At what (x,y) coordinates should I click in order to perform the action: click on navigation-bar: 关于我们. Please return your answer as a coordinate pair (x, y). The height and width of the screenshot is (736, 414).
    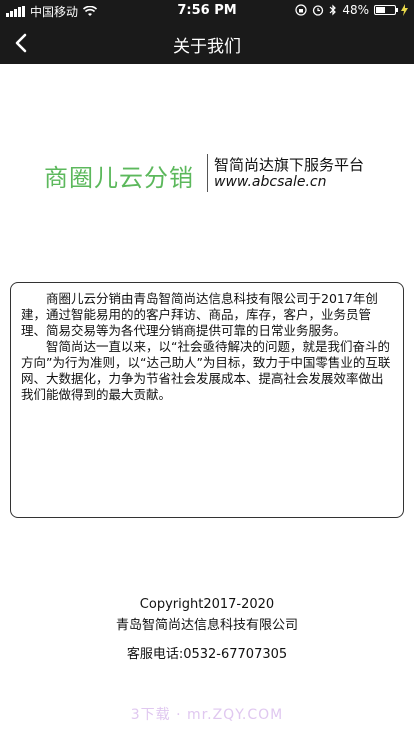
    Looking at the image, I should click on (207, 43).